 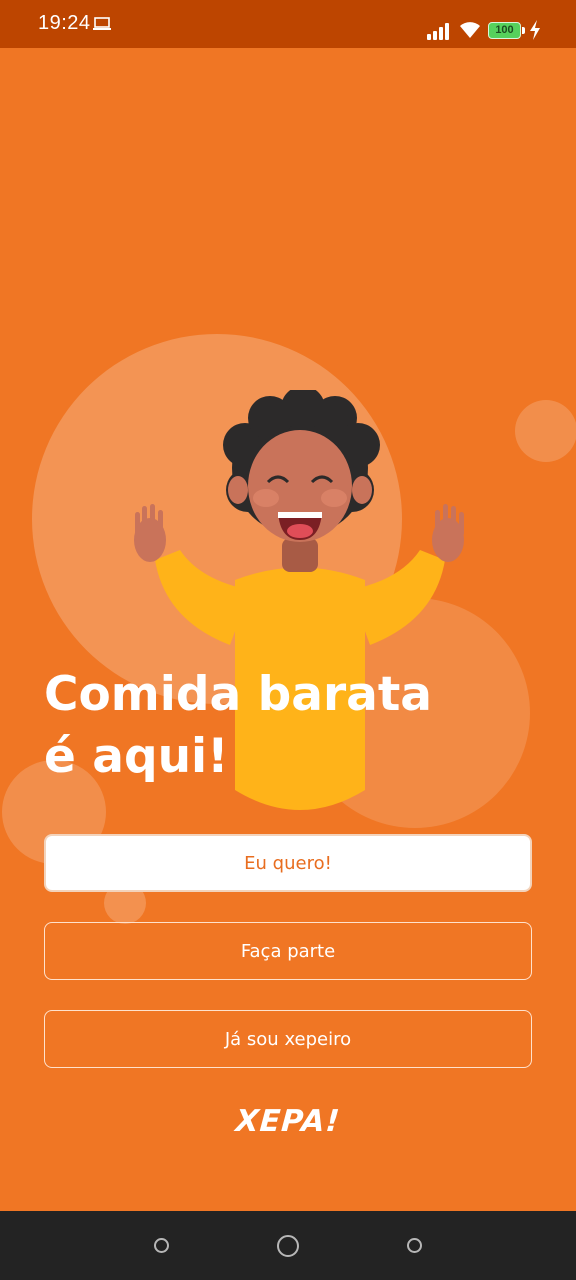 What do you see at coordinates (414, 1245) in the screenshot?
I see `recents-button-icon` at bounding box center [414, 1245].